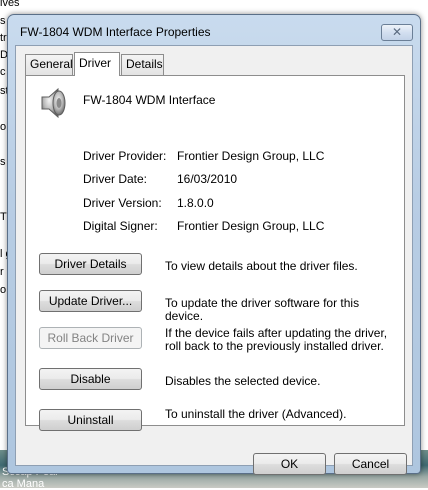 This screenshot has height=490, width=428. What do you see at coordinates (90, 338) in the screenshot?
I see `roll-back-driver-button: Roll Back Driver` at bounding box center [90, 338].